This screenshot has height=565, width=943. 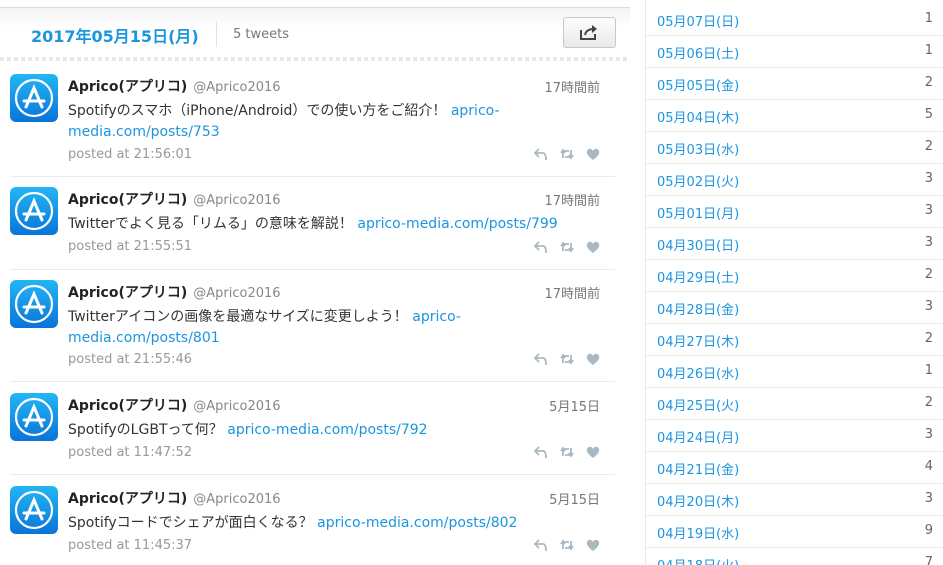 I want to click on tweet-link: aprico-media.com/posts/792, so click(x=327, y=430).